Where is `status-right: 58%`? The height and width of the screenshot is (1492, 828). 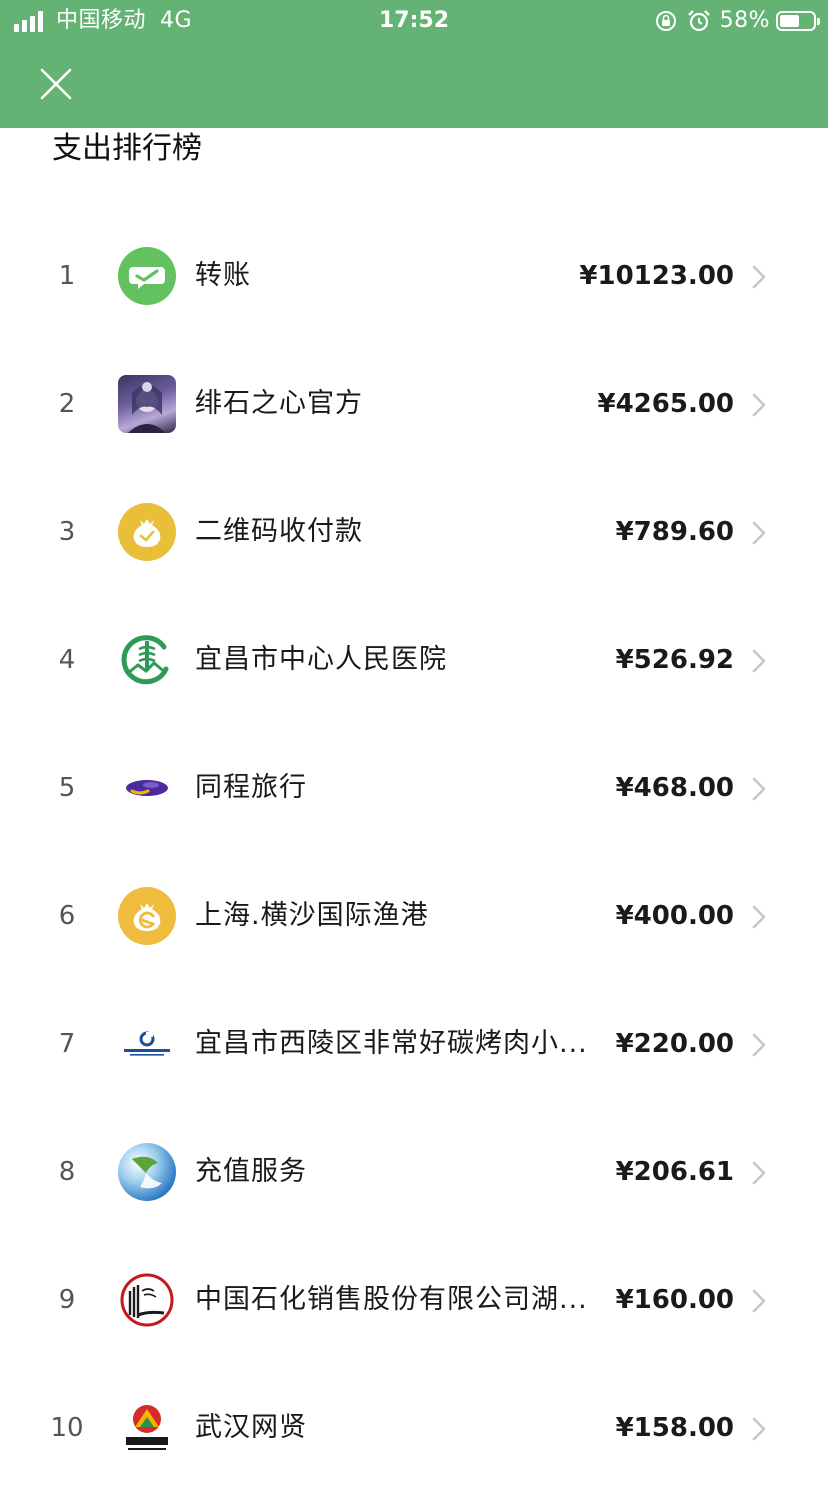
status-right: 58% is located at coordinates (737, 21).